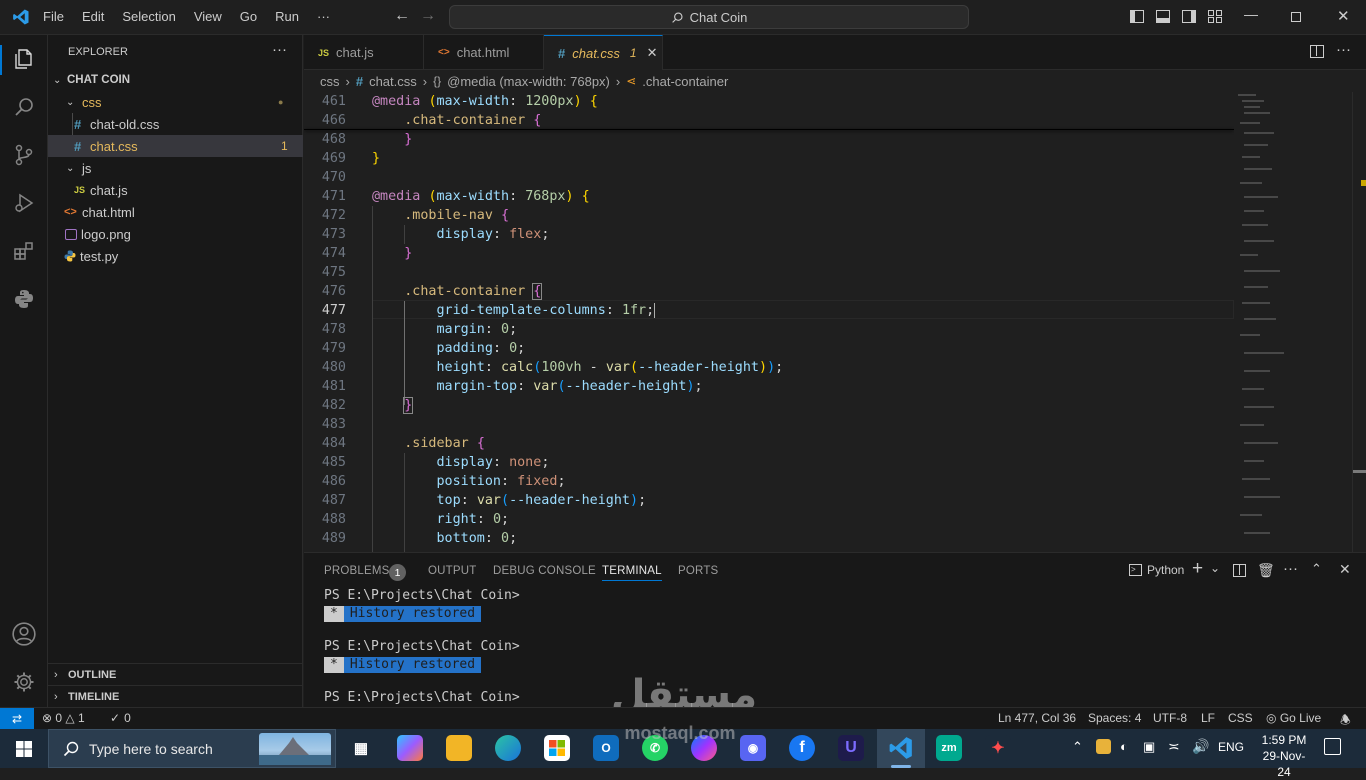 Image resolution: width=1366 pixels, height=780 pixels. Describe the element at coordinates (1137, 16) in the screenshot. I see `toggle-sidebar-icon` at that location.